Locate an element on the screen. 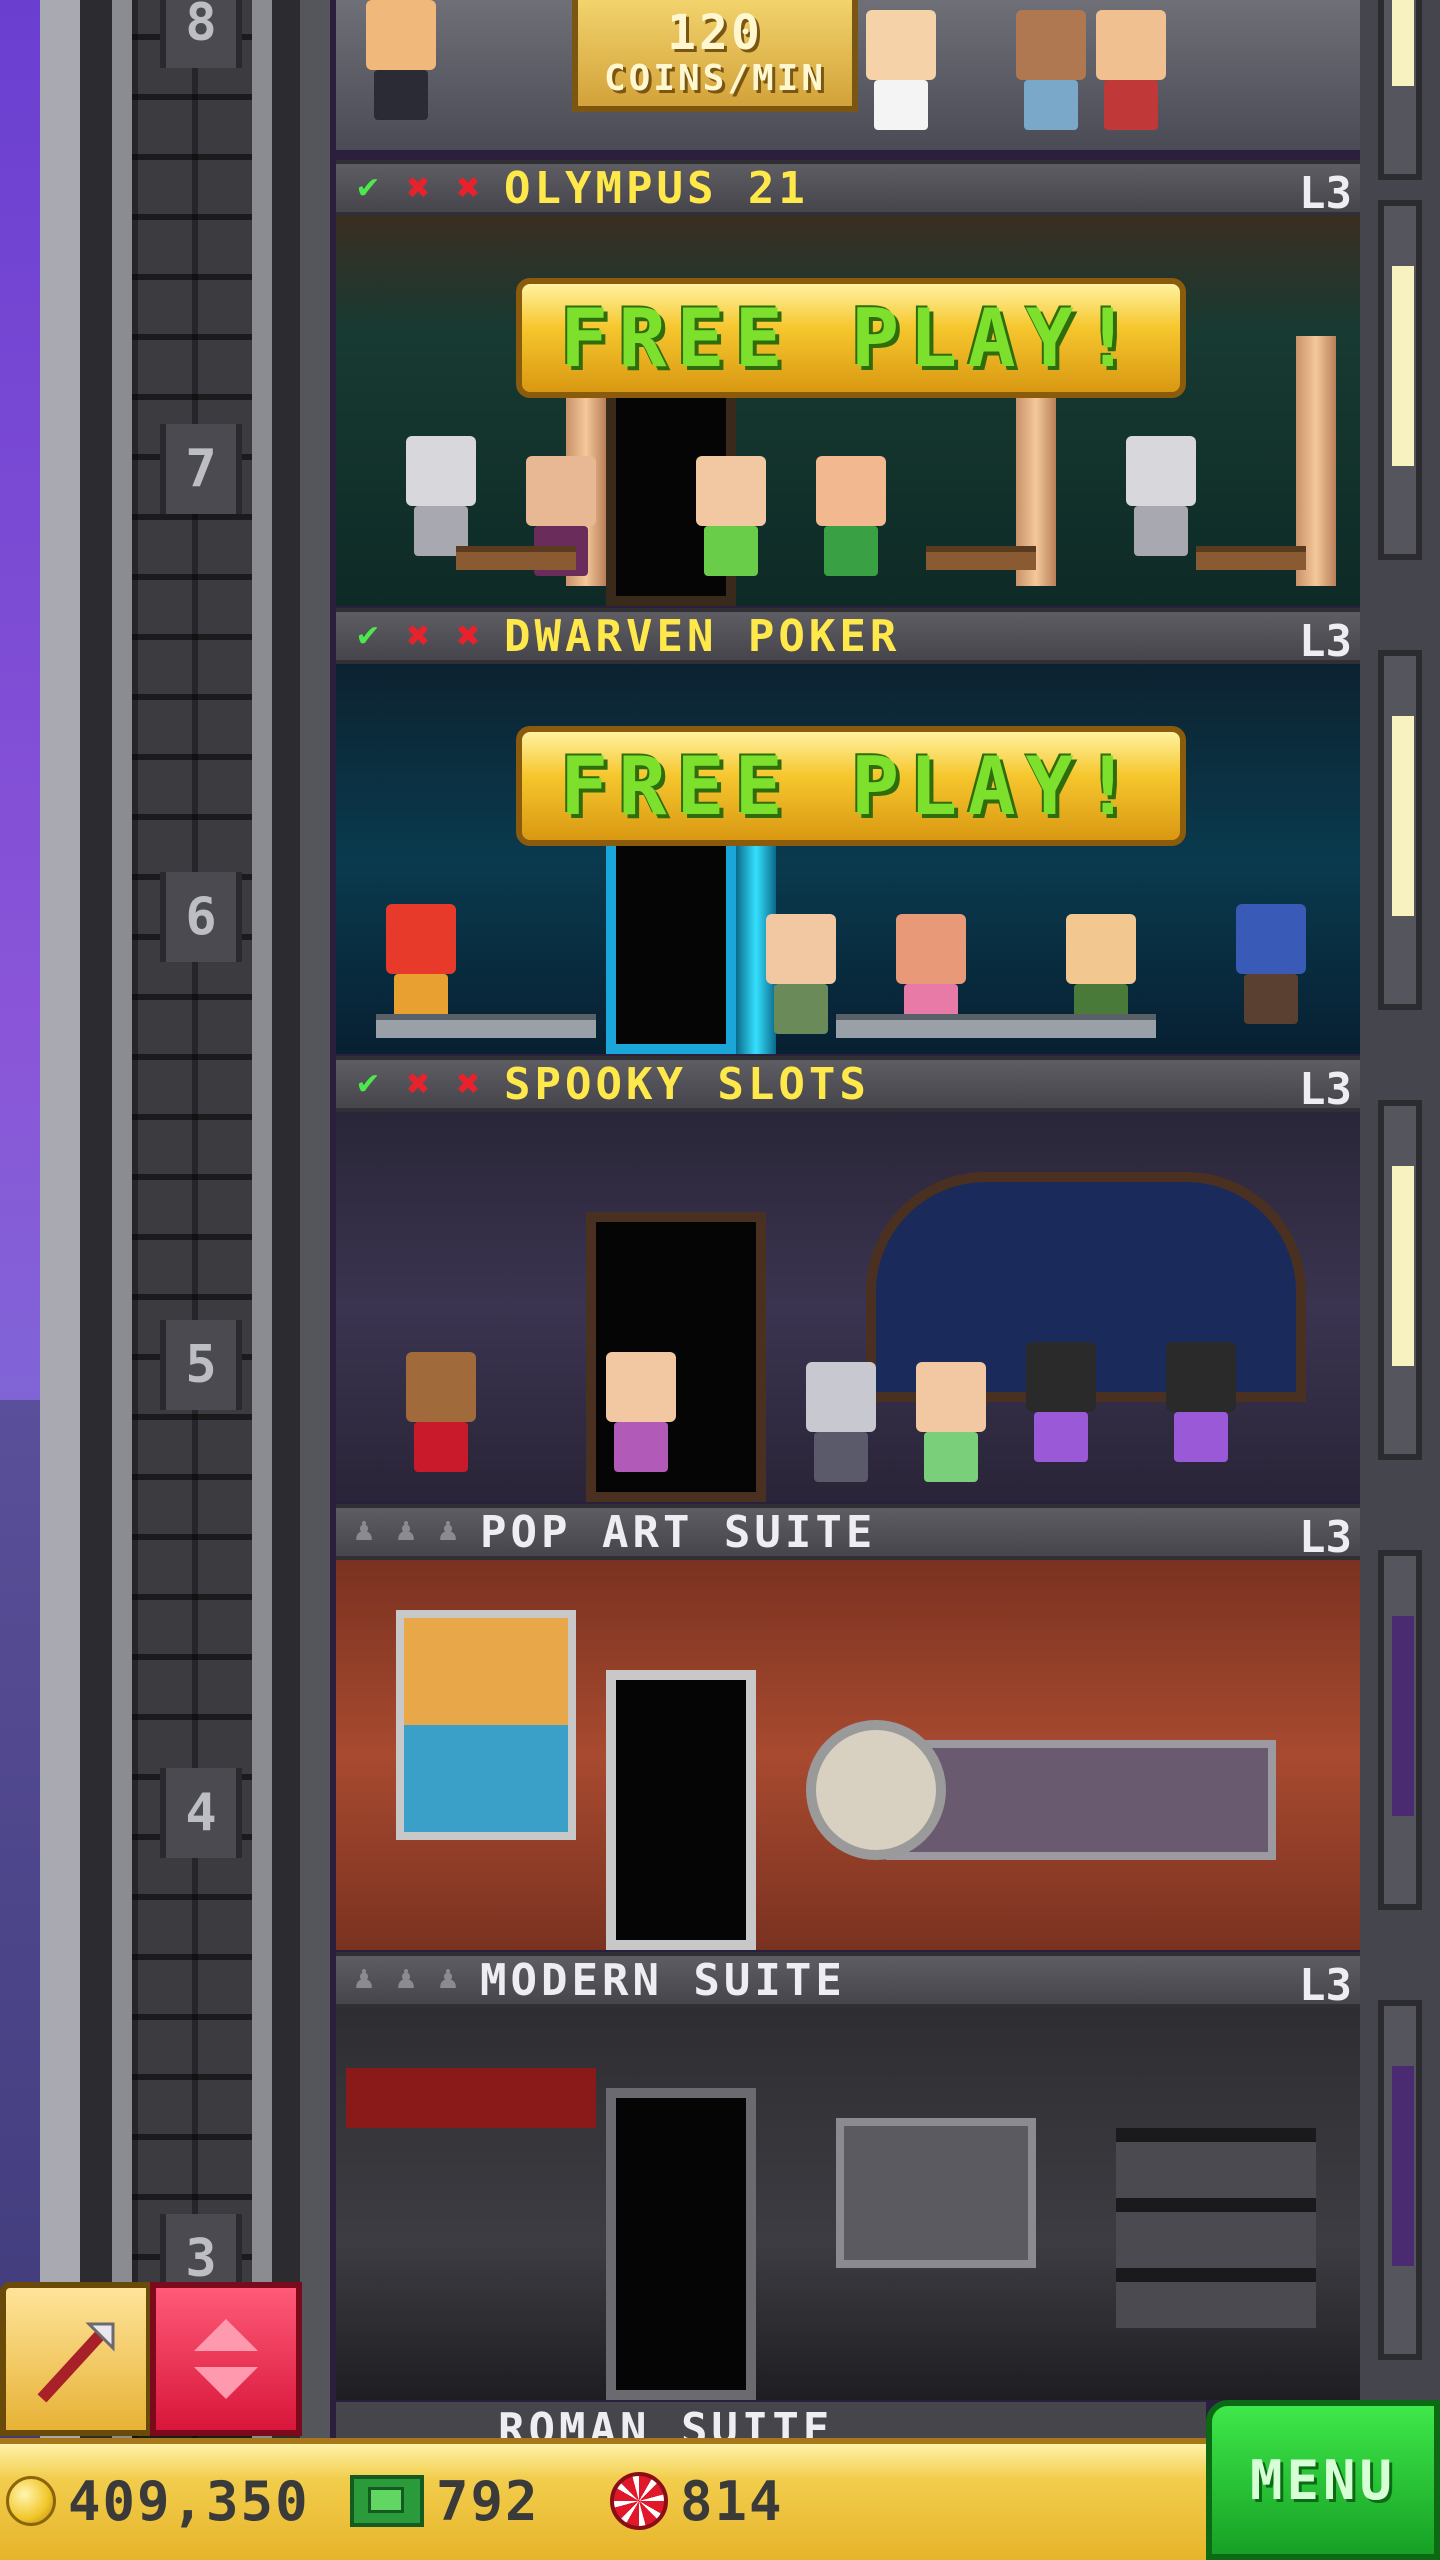 This screenshot has width=1440, height=2560. build-button is located at coordinates (76, 2359).